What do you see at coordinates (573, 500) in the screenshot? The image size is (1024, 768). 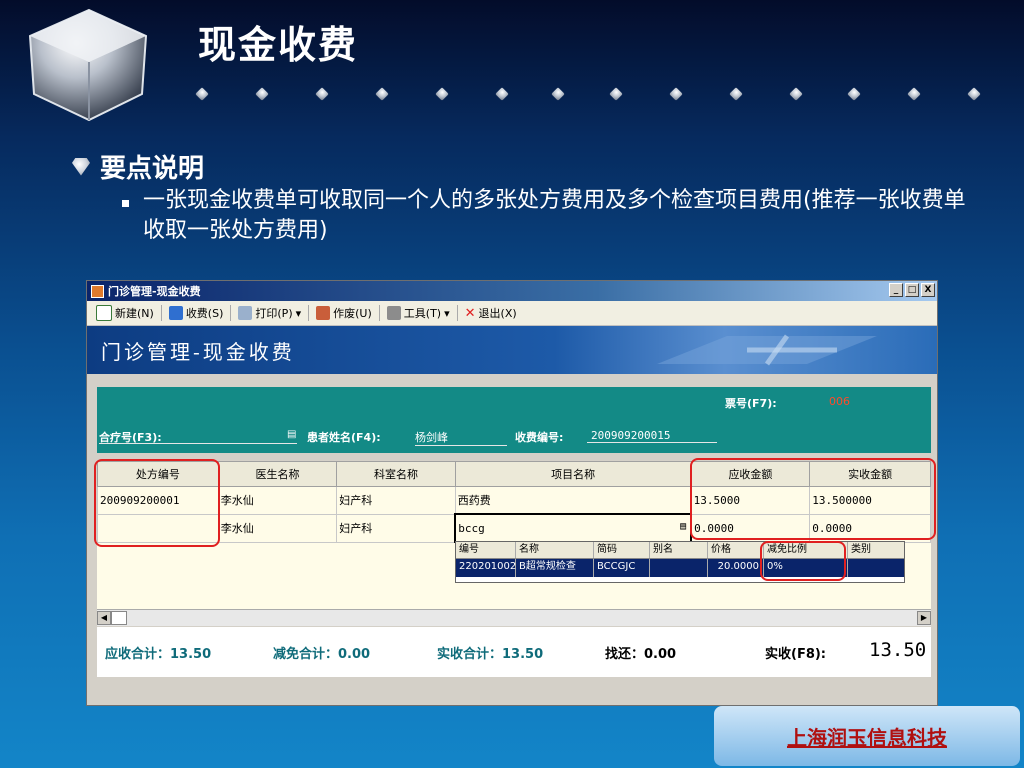 I see `table-cell: 西药费` at bounding box center [573, 500].